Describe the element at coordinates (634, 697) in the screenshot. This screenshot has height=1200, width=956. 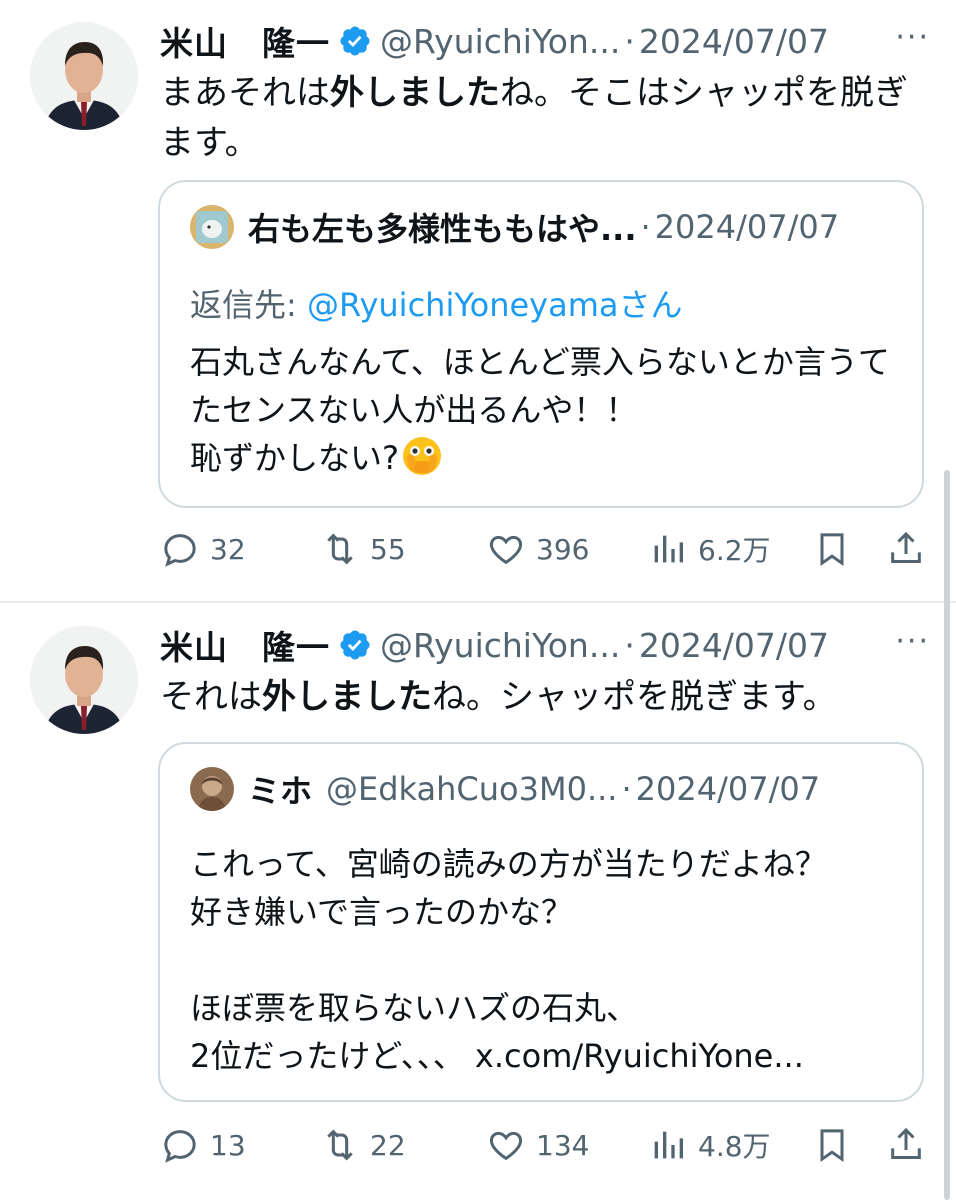
I see `tweet-text-part: ね。シャッポを脱ぎます。` at that location.